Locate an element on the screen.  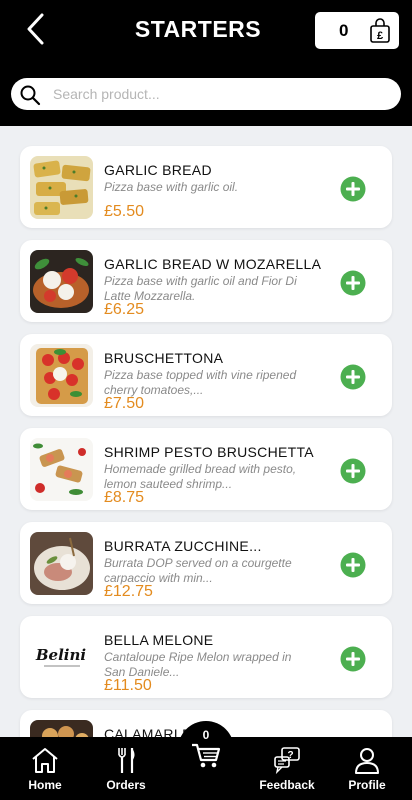
product-name: SHRIMP PESTO BRUSCHETTA is located at coordinates (209, 452).